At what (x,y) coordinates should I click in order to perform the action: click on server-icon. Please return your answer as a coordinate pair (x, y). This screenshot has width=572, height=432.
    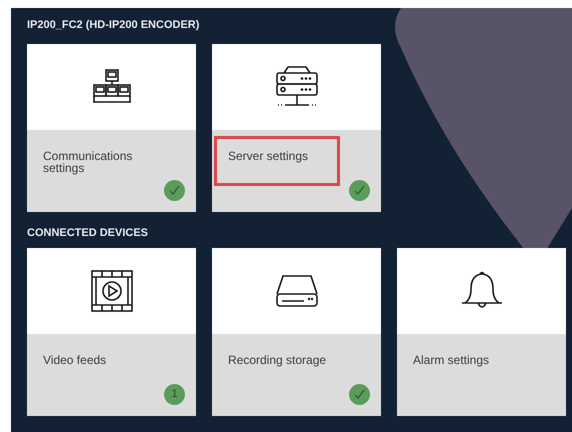
    Looking at the image, I should click on (297, 87).